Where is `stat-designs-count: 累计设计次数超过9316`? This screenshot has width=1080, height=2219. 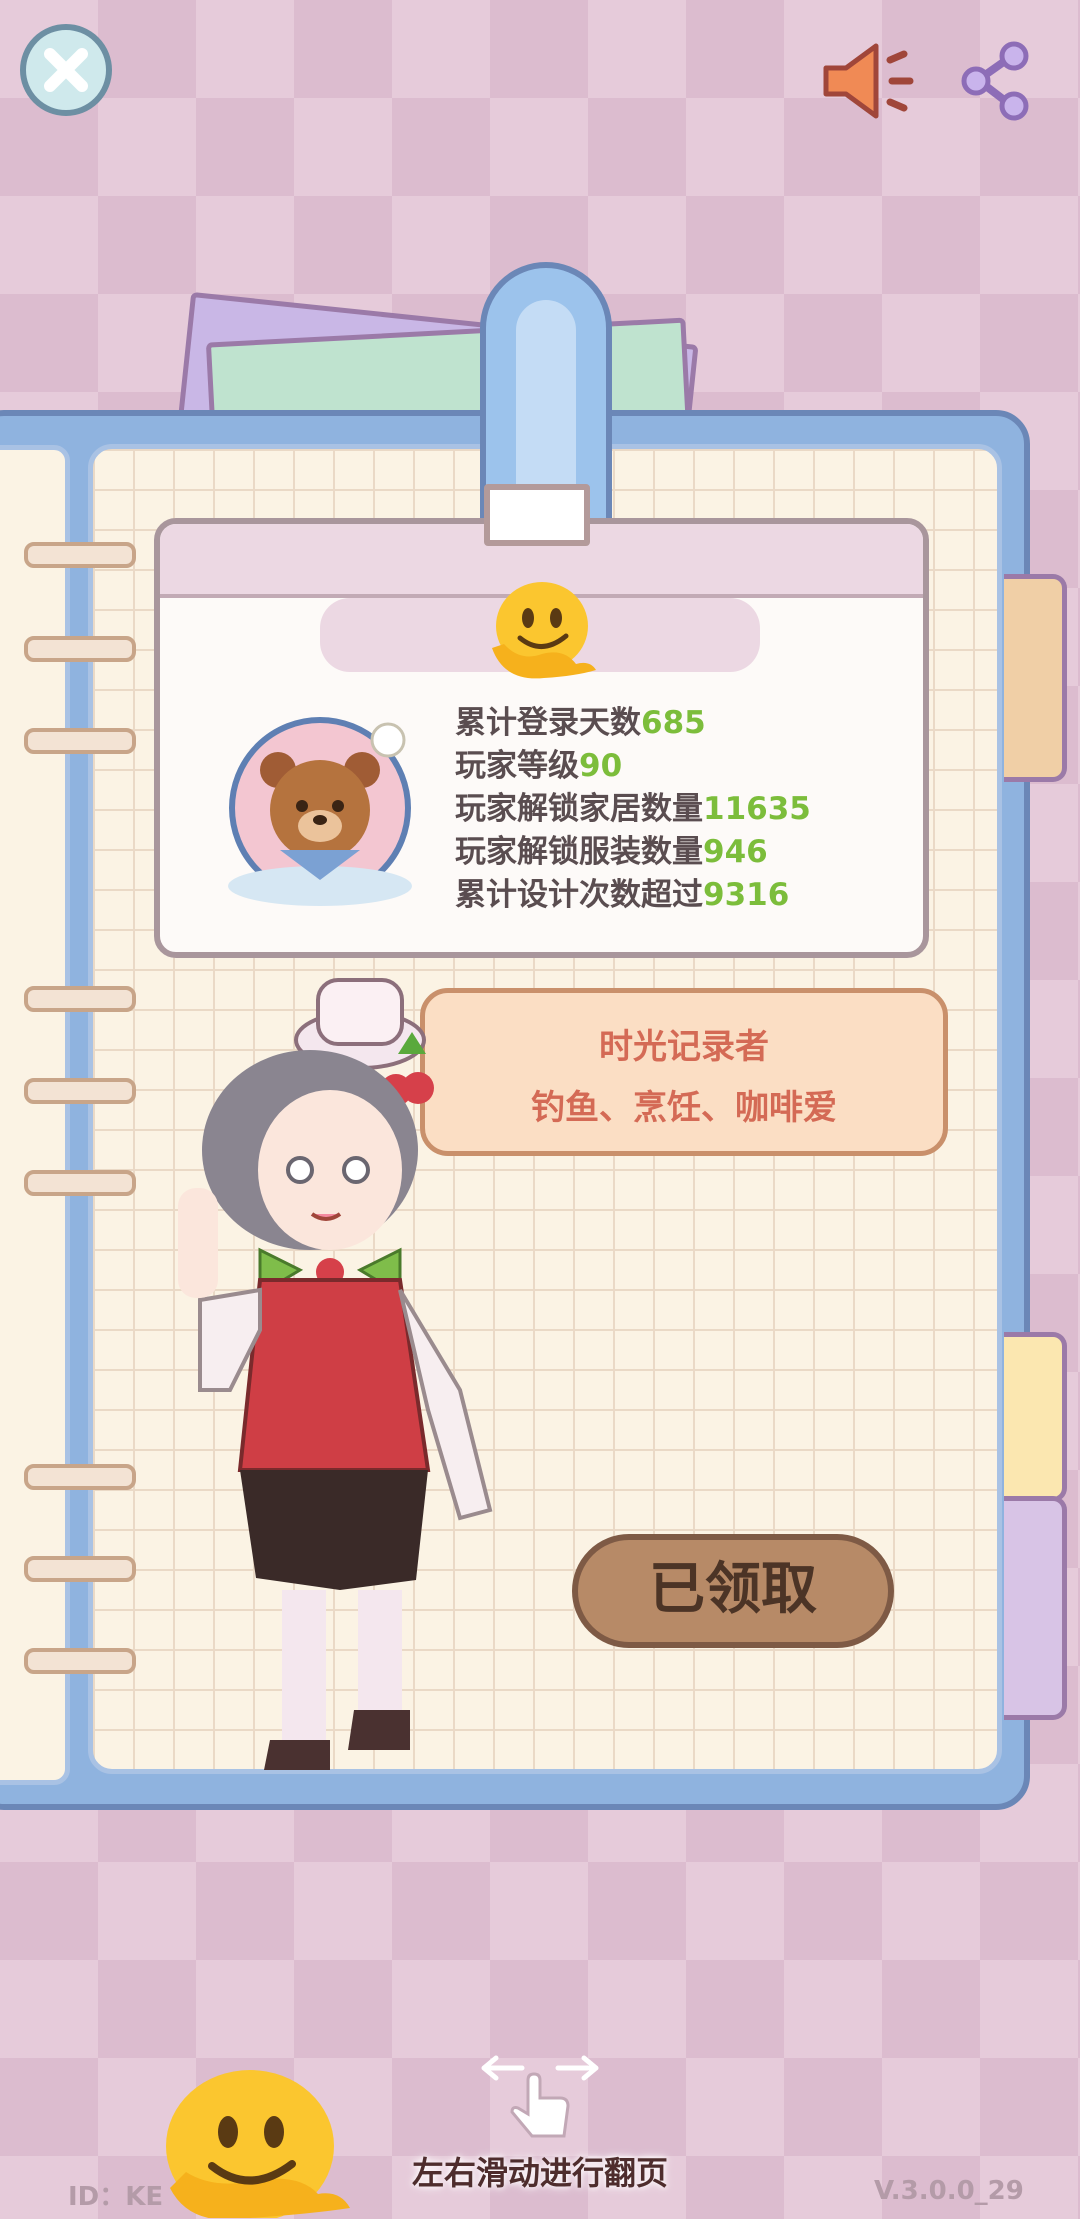
stat-designs-count: 累计设计次数超过9316 is located at coordinates (665, 895).